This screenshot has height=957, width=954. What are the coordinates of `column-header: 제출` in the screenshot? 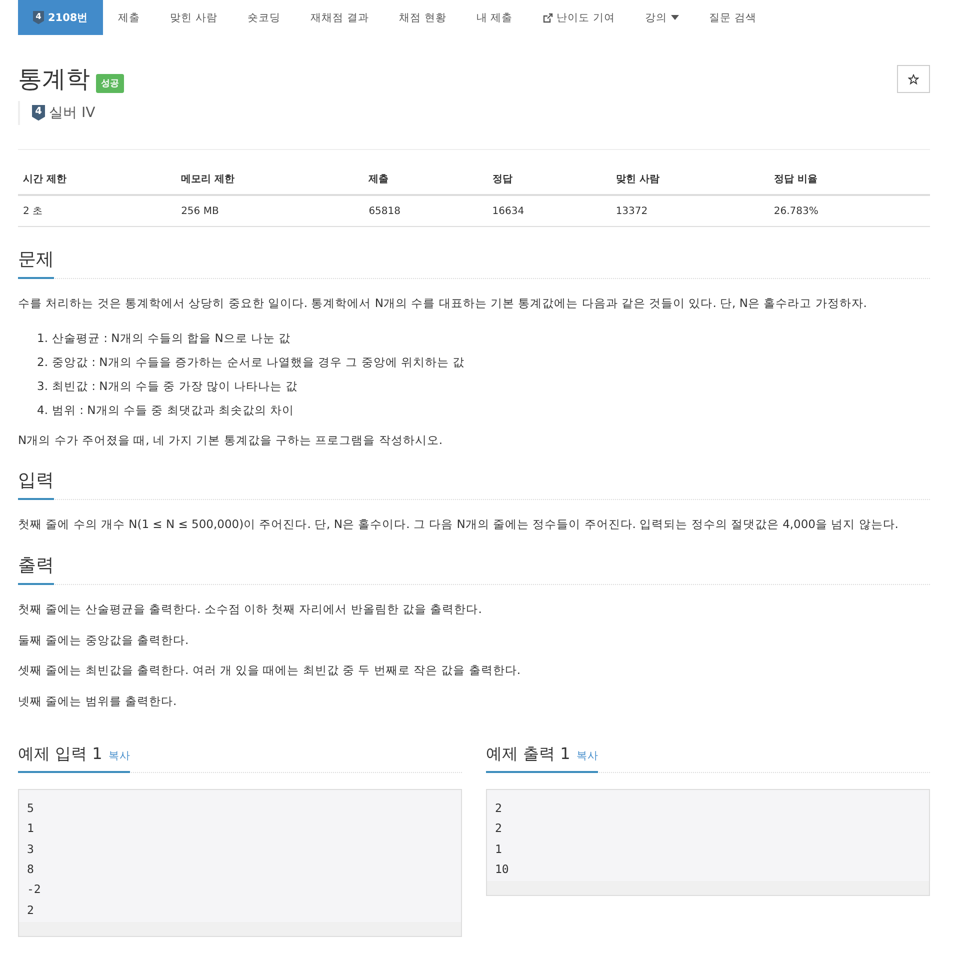 It's located at (426, 179).